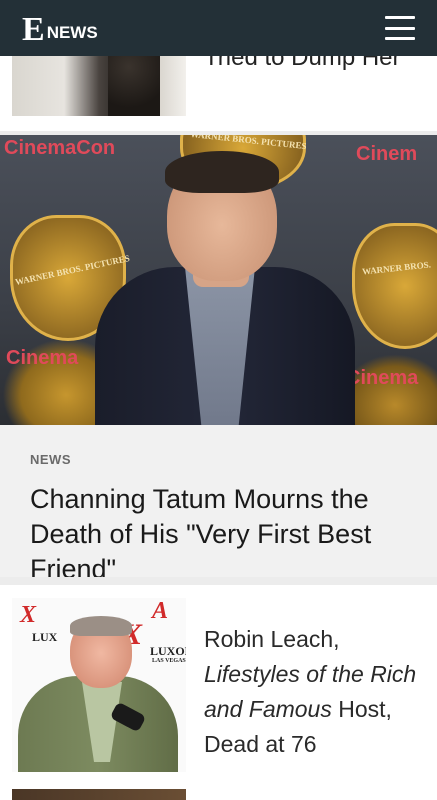  What do you see at coordinates (218, 28) in the screenshot?
I see `app-header: E NEWS` at bounding box center [218, 28].